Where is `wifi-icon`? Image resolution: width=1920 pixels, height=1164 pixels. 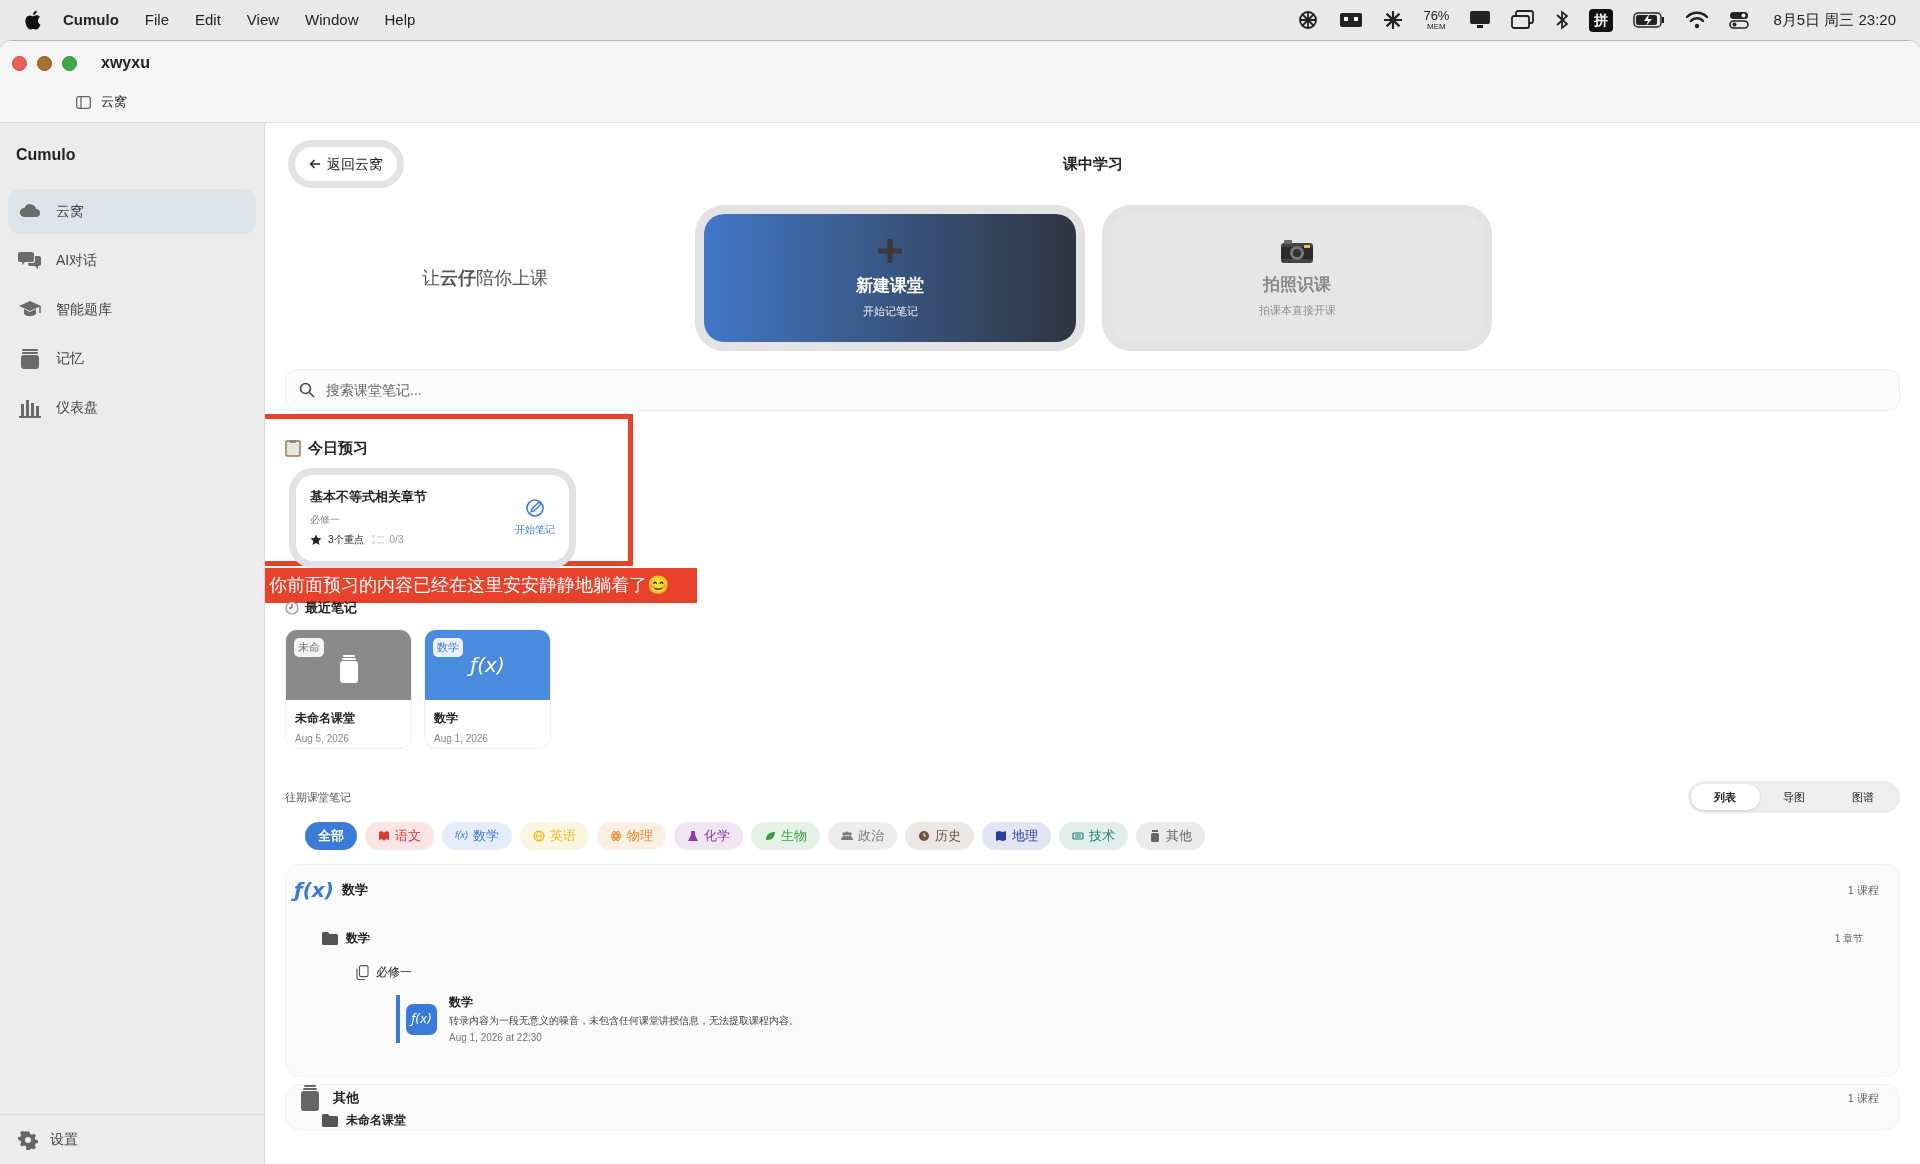 wifi-icon is located at coordinates (1697, 20).